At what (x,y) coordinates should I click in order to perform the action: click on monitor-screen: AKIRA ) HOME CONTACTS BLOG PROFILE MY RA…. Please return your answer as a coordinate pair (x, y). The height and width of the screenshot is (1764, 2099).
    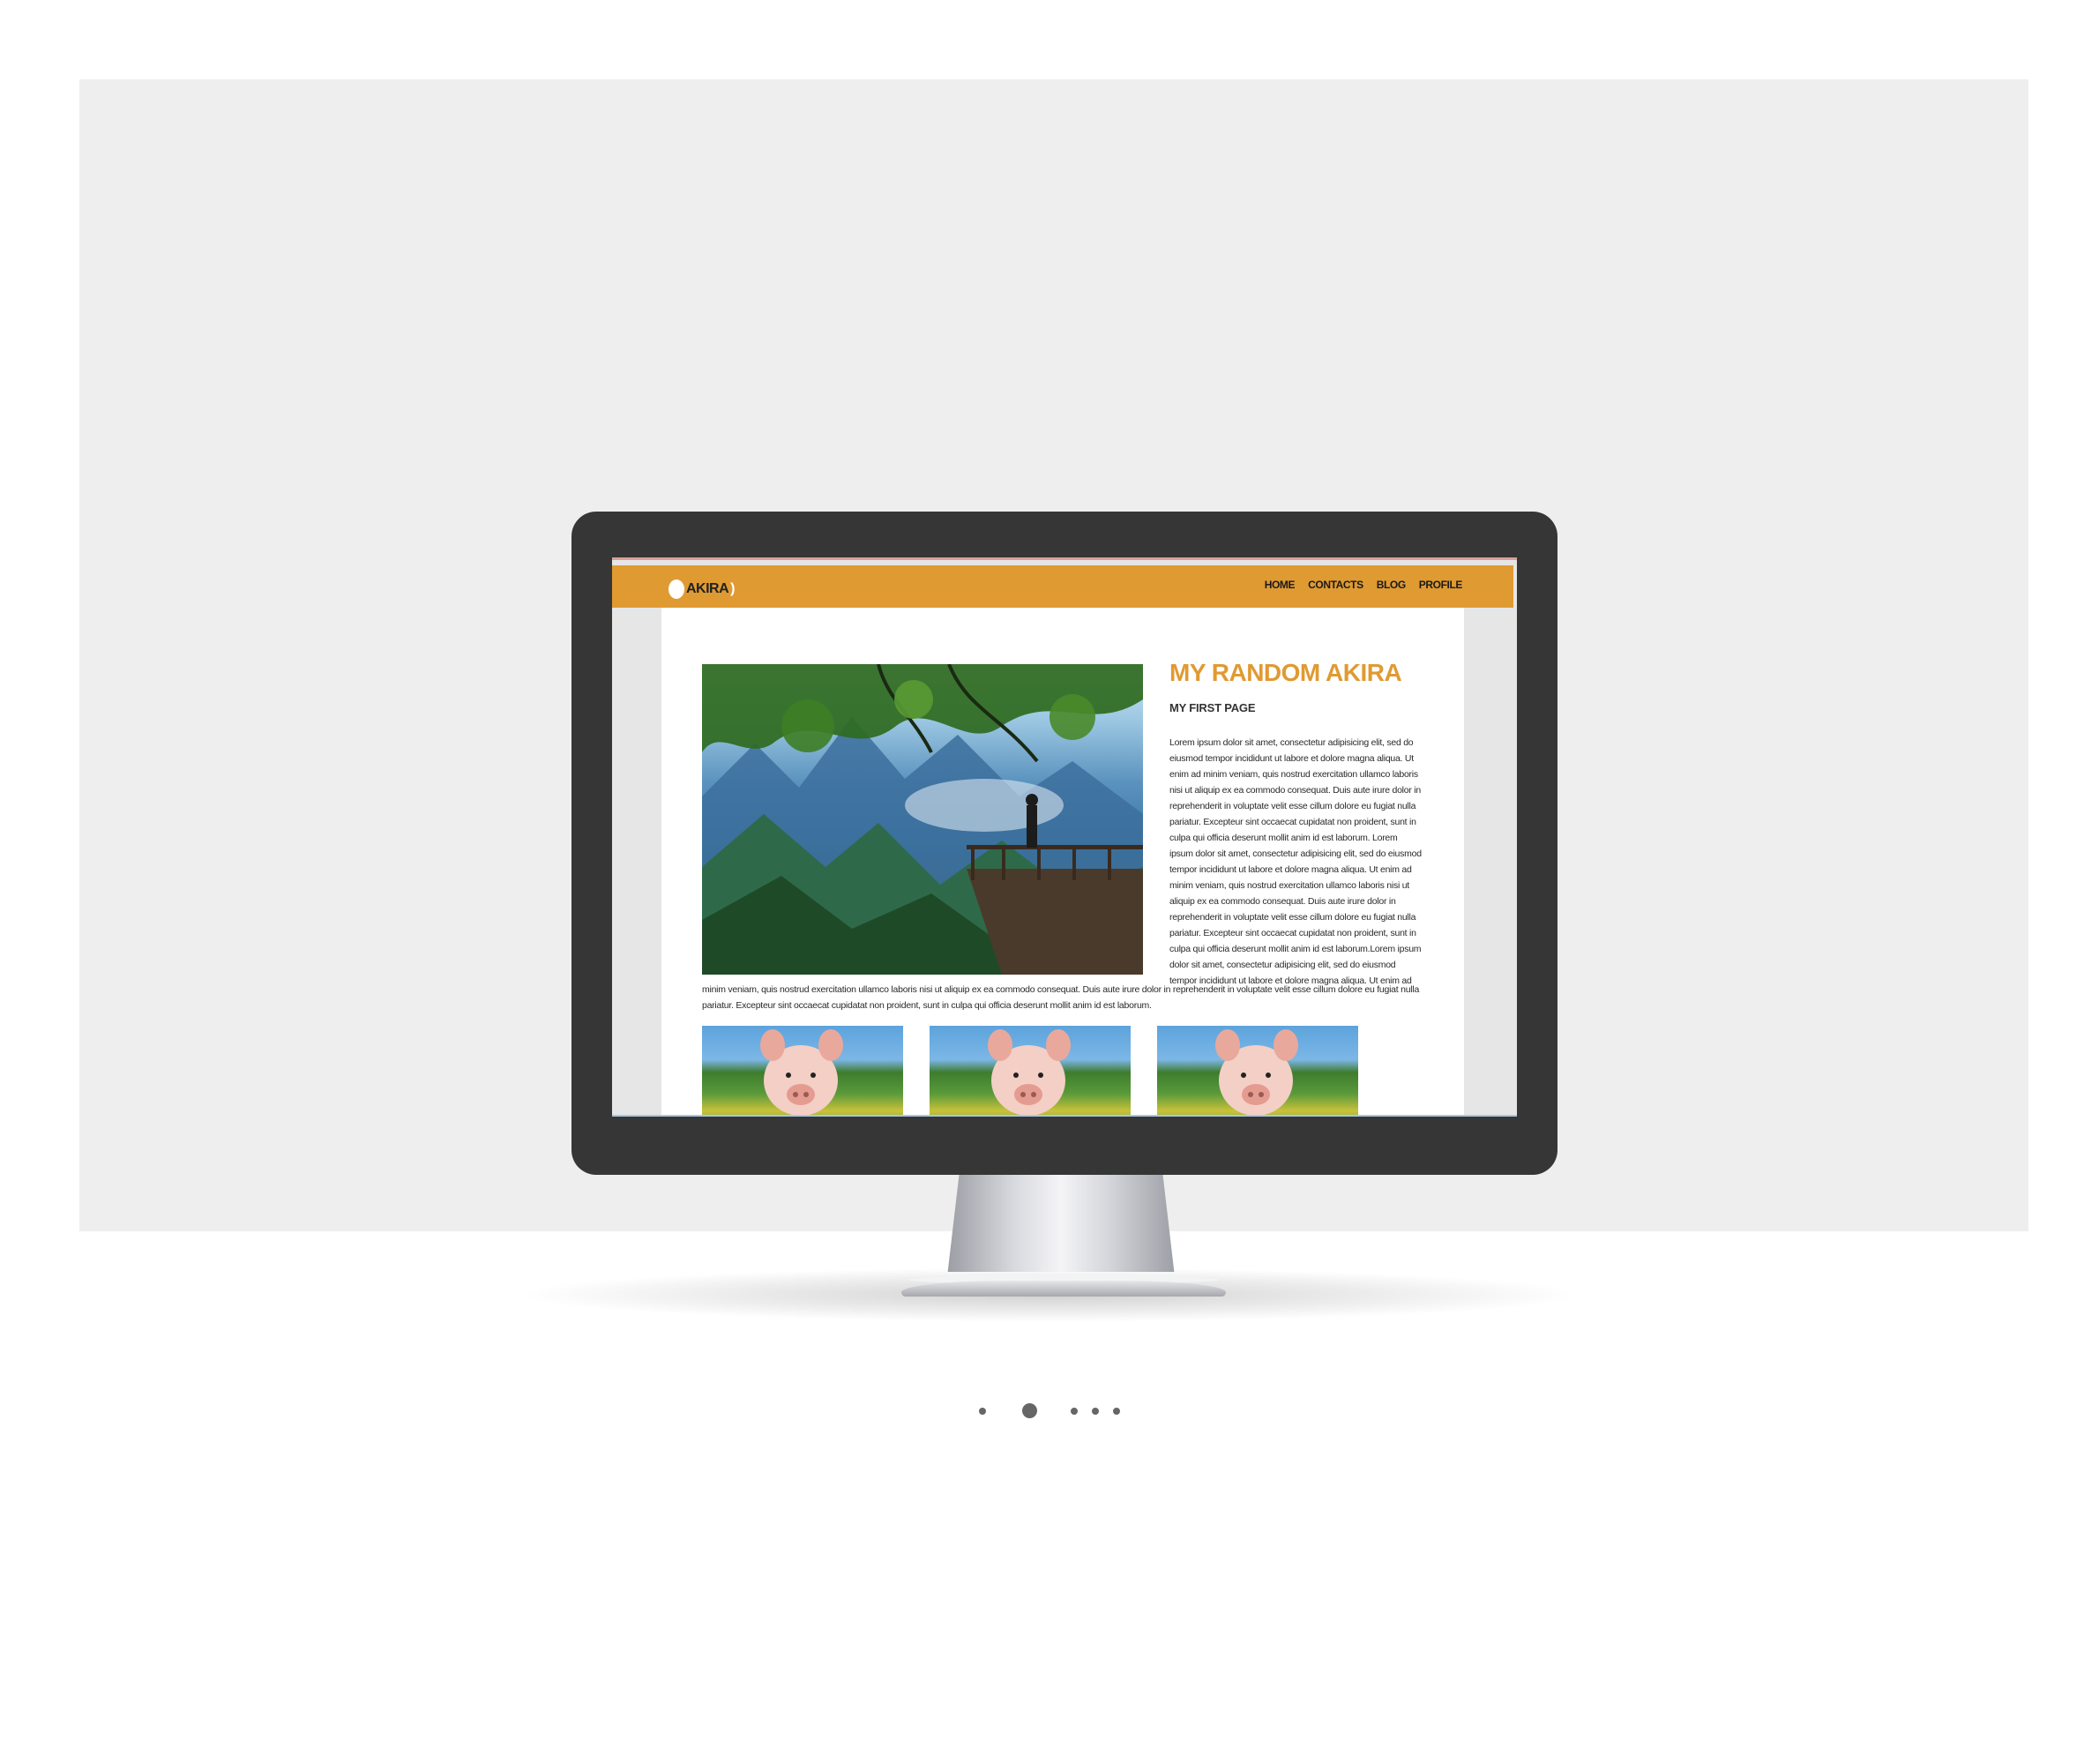
    Looking at the image, I should click on (1065, 837).